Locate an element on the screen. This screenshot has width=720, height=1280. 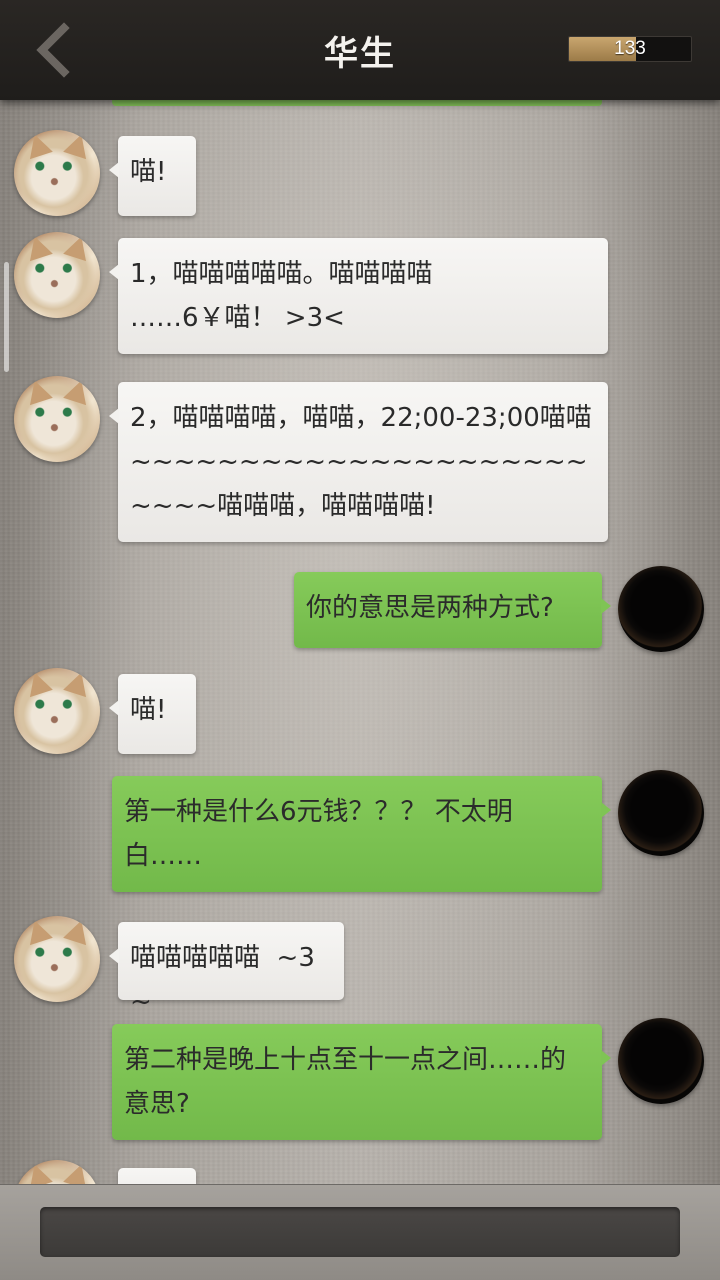
bottom-input-bar is located at coordinates (360, 1232).